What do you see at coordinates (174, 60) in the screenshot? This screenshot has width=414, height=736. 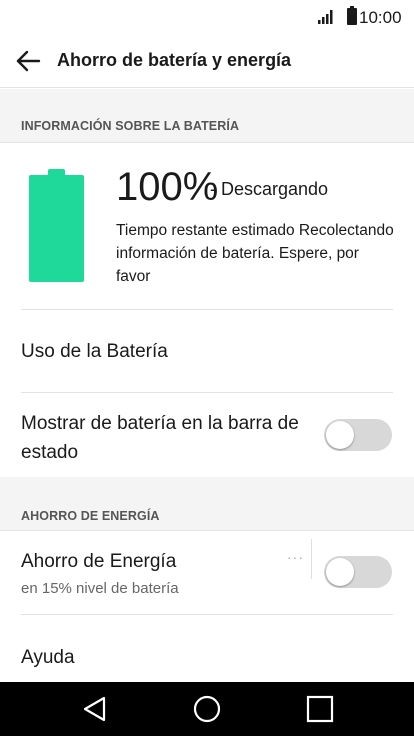 I see `page-title: Ahorro de batería y energía` at bounding box center [174, 60].